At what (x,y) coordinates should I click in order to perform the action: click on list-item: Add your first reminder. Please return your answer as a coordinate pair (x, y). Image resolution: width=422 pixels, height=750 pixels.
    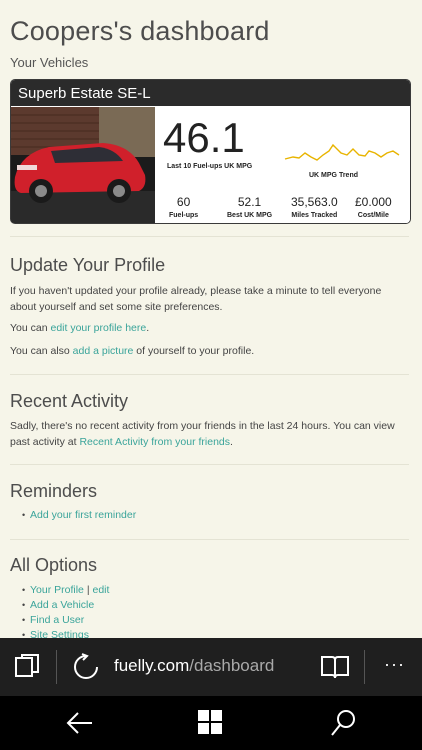
    Looking at the image, I should click on (79, 515).